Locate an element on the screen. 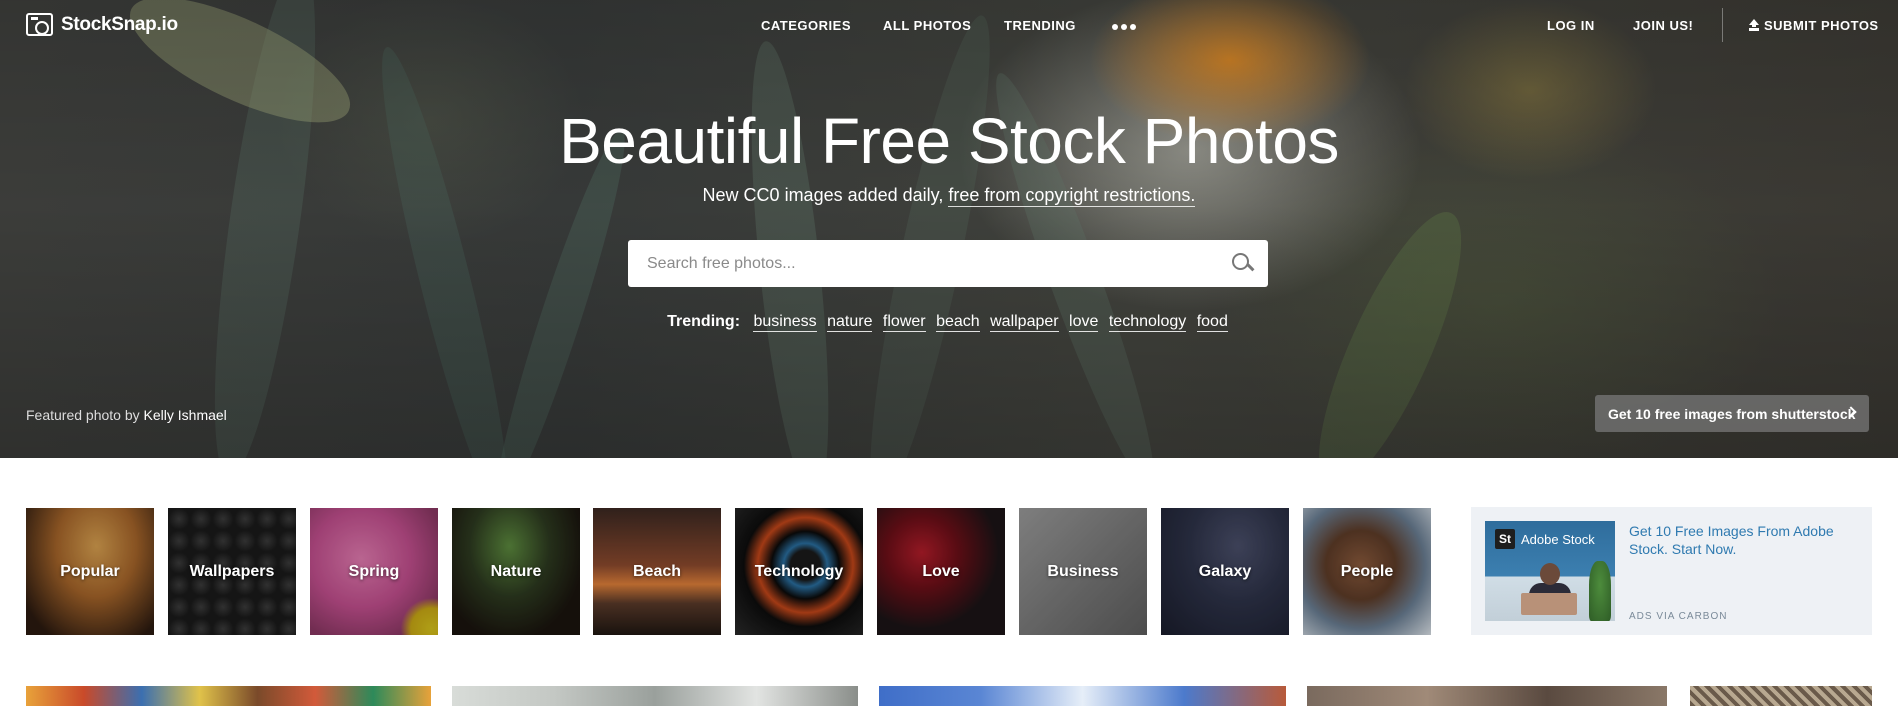  category-business: Business is located at coordinates (1083, 571).